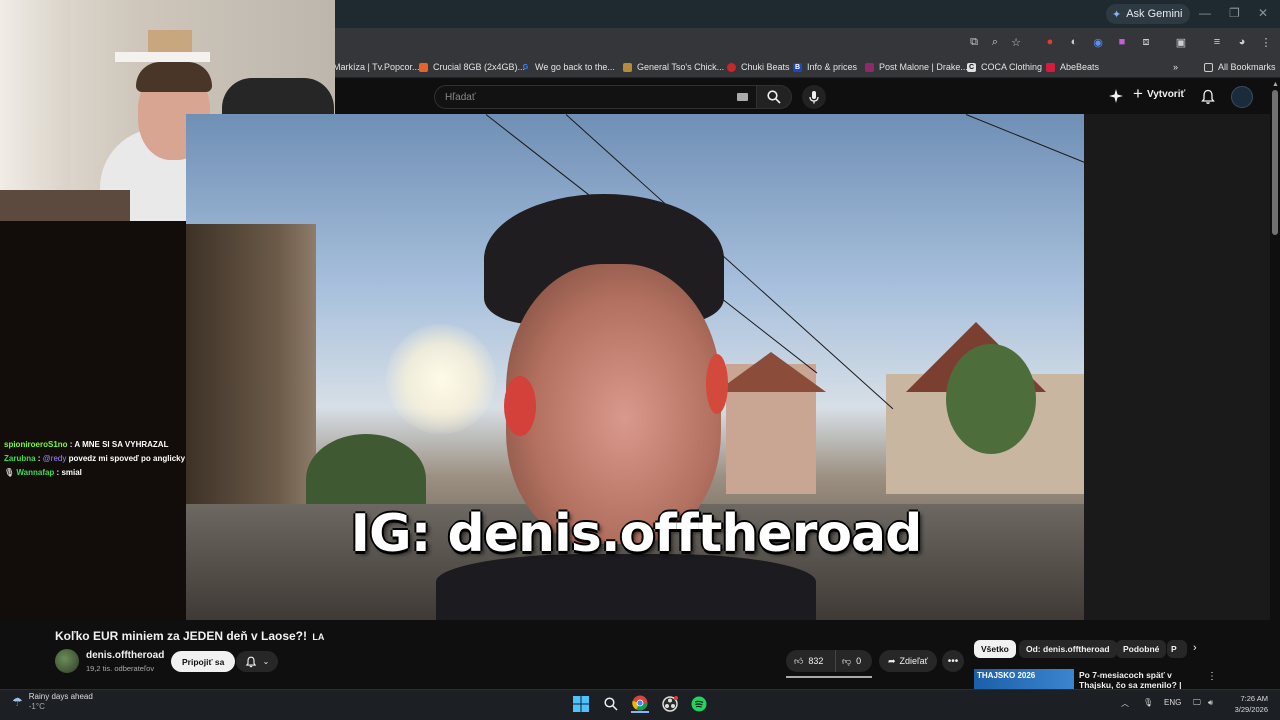 The width and height of the screenshot is (1280, 720). Describe the element at coordinates (266, 661) in the screenshot. I see `chevron-down-icon: ⌄` at that location.